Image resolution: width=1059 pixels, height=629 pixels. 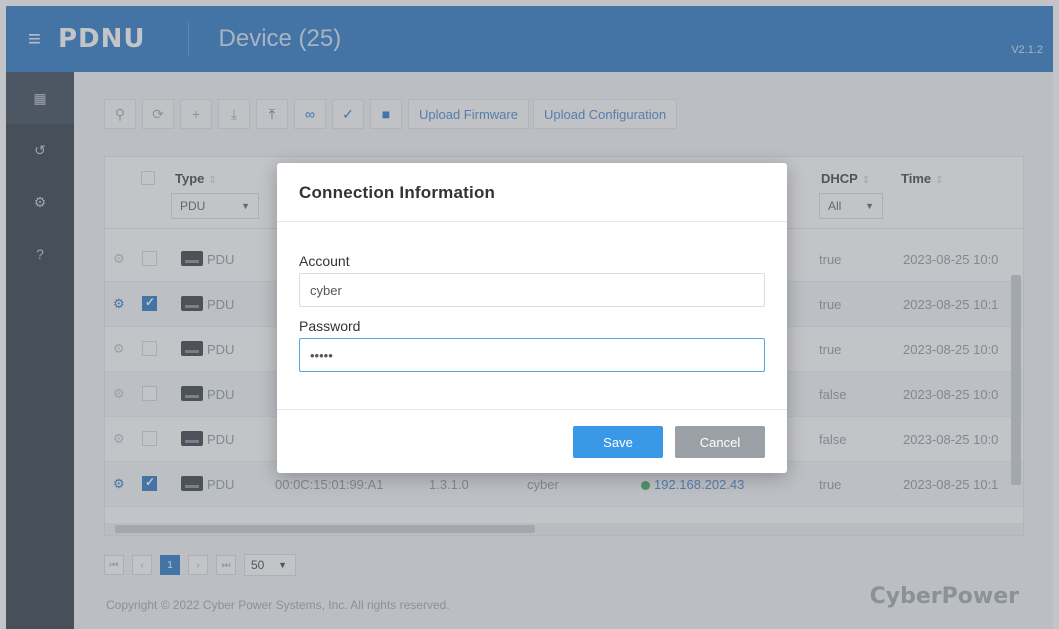 What do you see at coordinates (720, 442) in the screenshot?
I see `cancel-button: Cancel` at bounding box center [720, 442].